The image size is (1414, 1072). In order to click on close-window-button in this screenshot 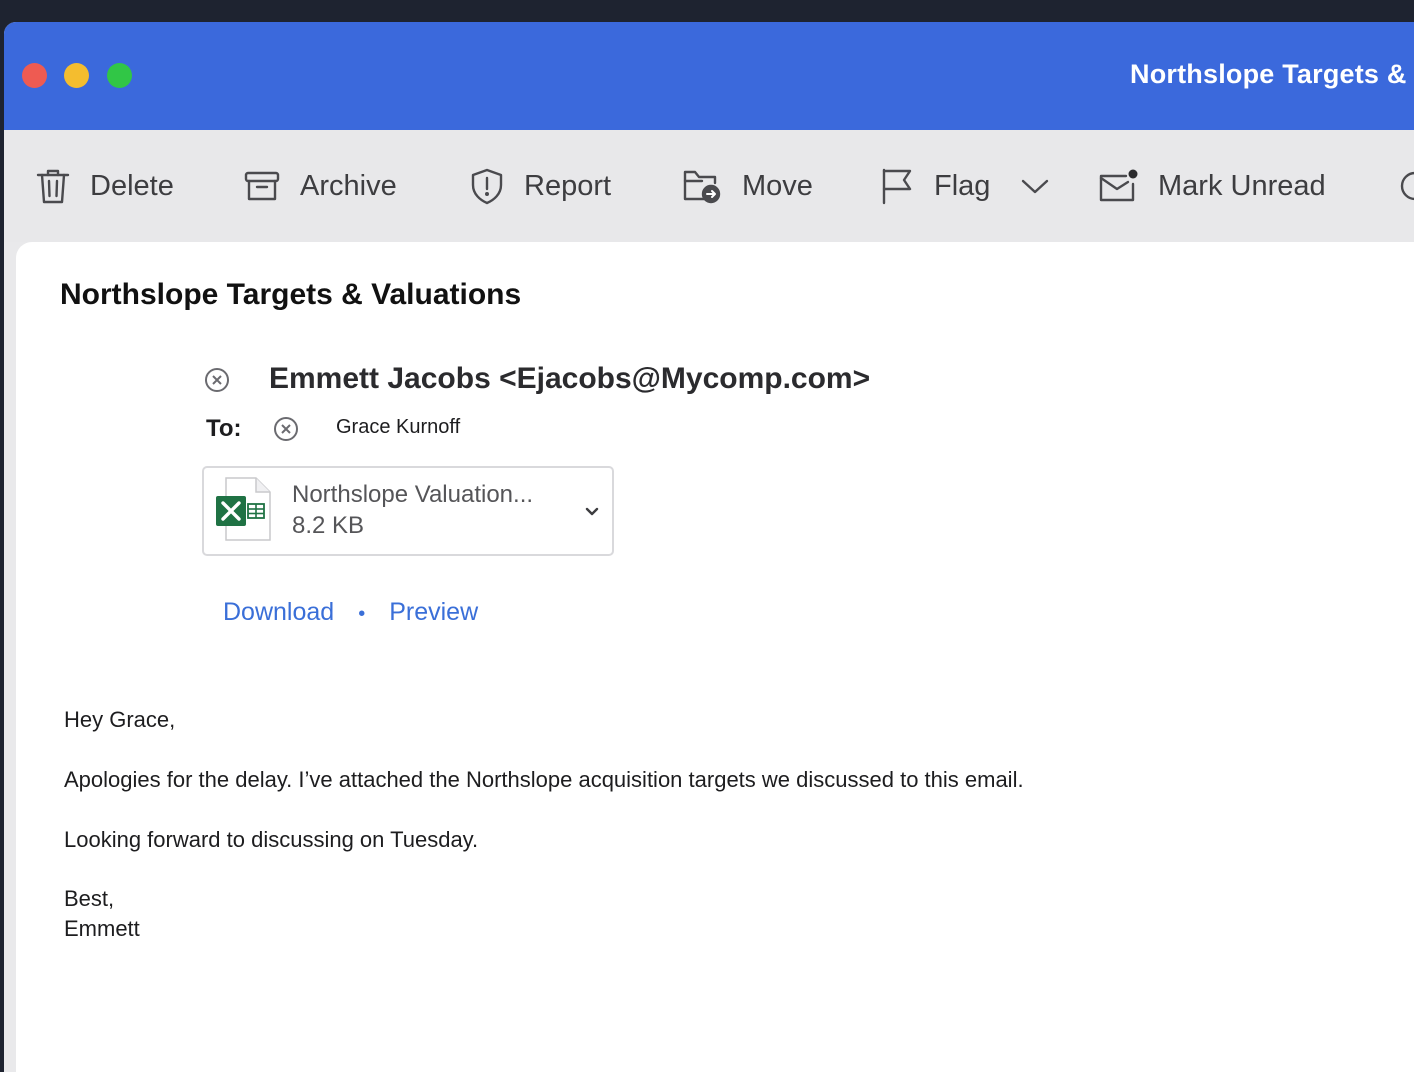, I will do `click(34, 75)`.